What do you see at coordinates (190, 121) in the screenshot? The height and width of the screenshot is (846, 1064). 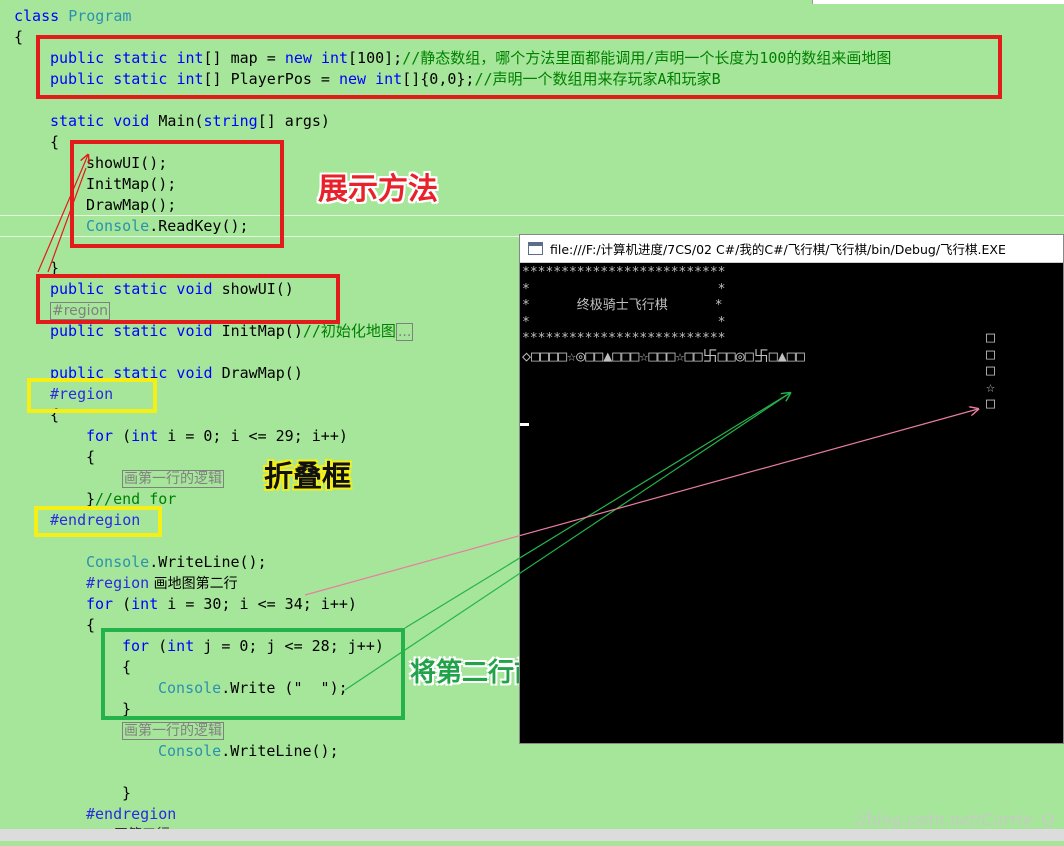 I see `code-line-main: static void Main(string[] args)` at bounding box center [190, 121].